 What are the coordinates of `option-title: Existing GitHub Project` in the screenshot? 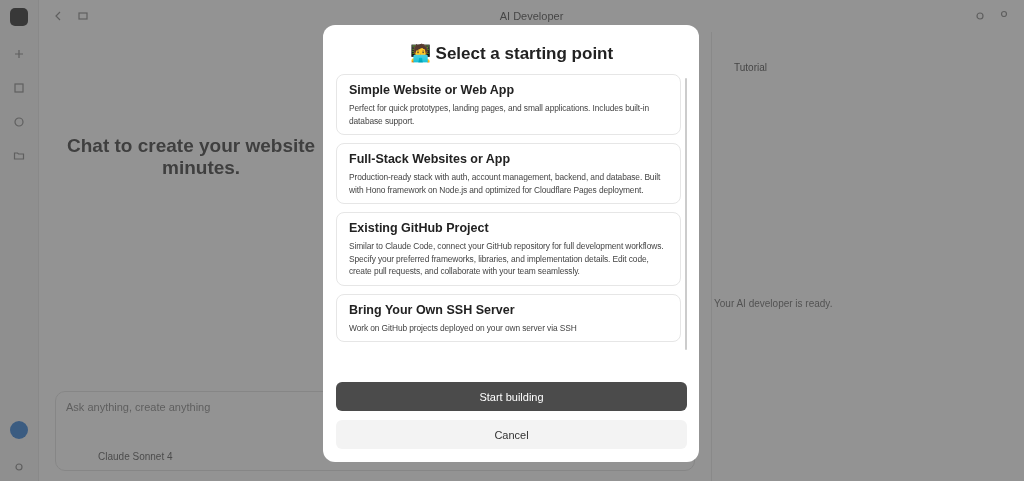 It's located at (419, 228).